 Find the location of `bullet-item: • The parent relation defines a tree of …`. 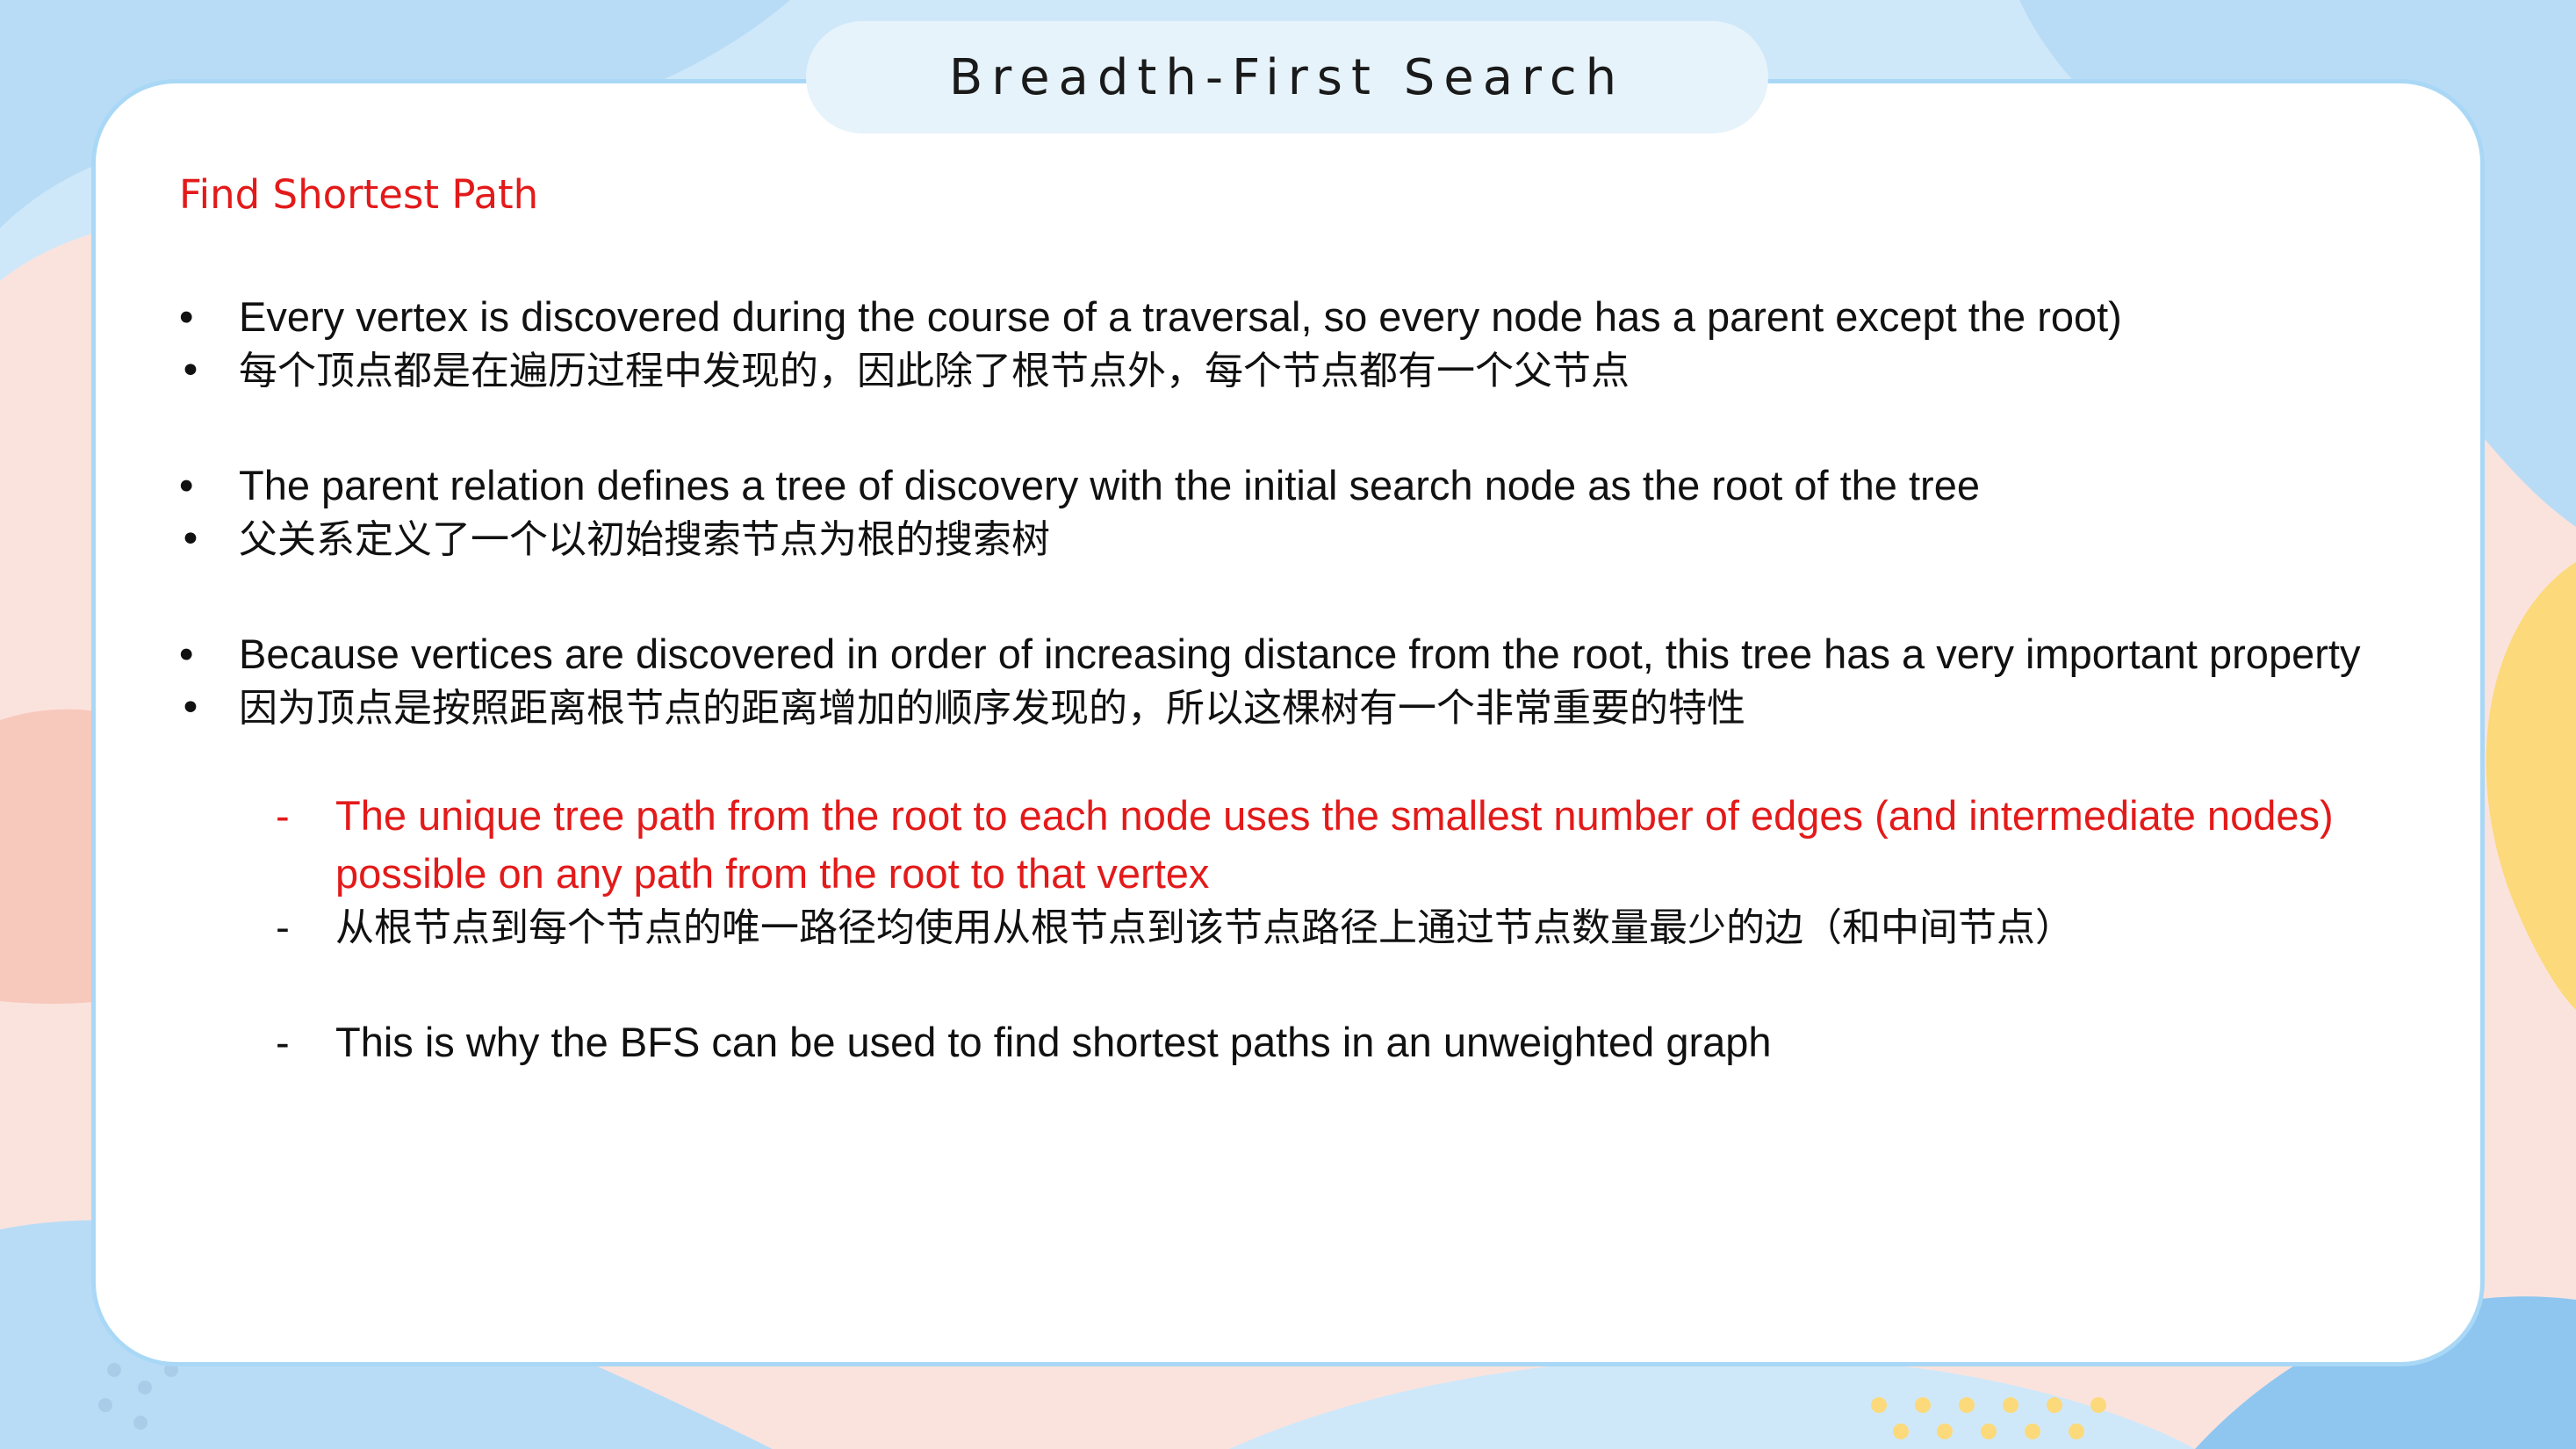

bullet-item: • The parent relation defines a tree of … is located at coordinates (1303, 486).